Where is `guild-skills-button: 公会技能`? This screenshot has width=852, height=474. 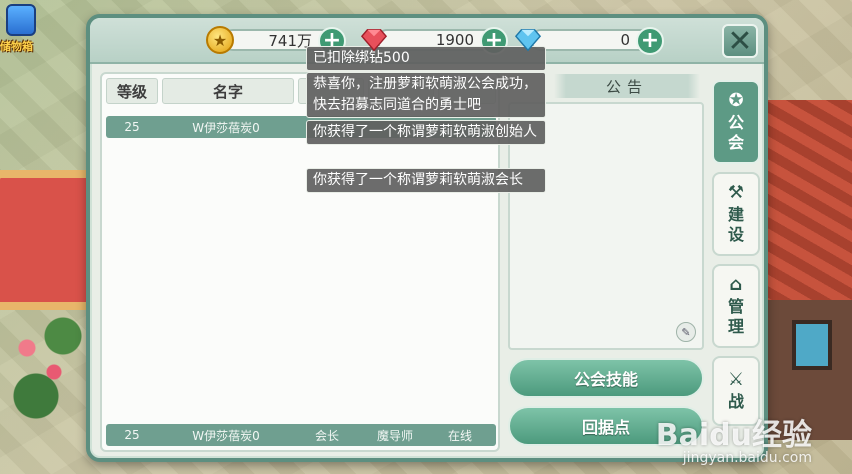
guild-skills-button: 公会技能 is located at coordinates (606, 378).